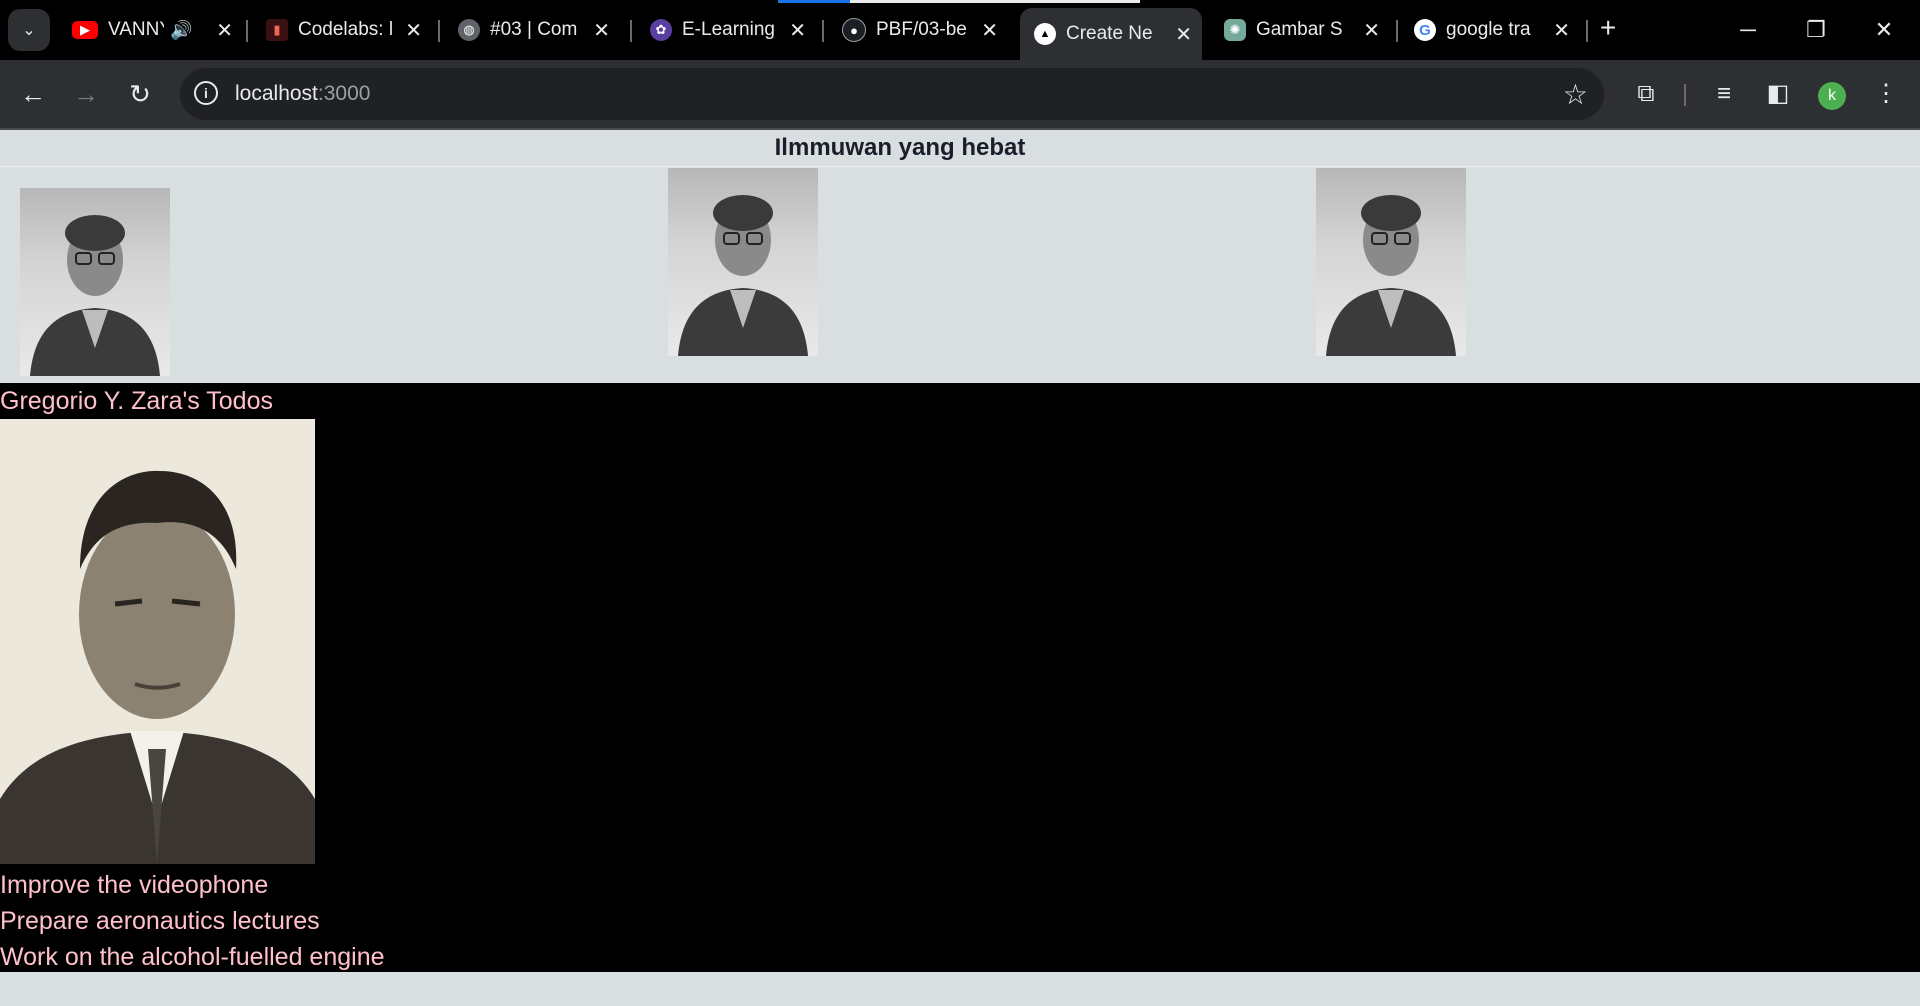  I want to click on minimize-icon: ─, so click(1748, 29).